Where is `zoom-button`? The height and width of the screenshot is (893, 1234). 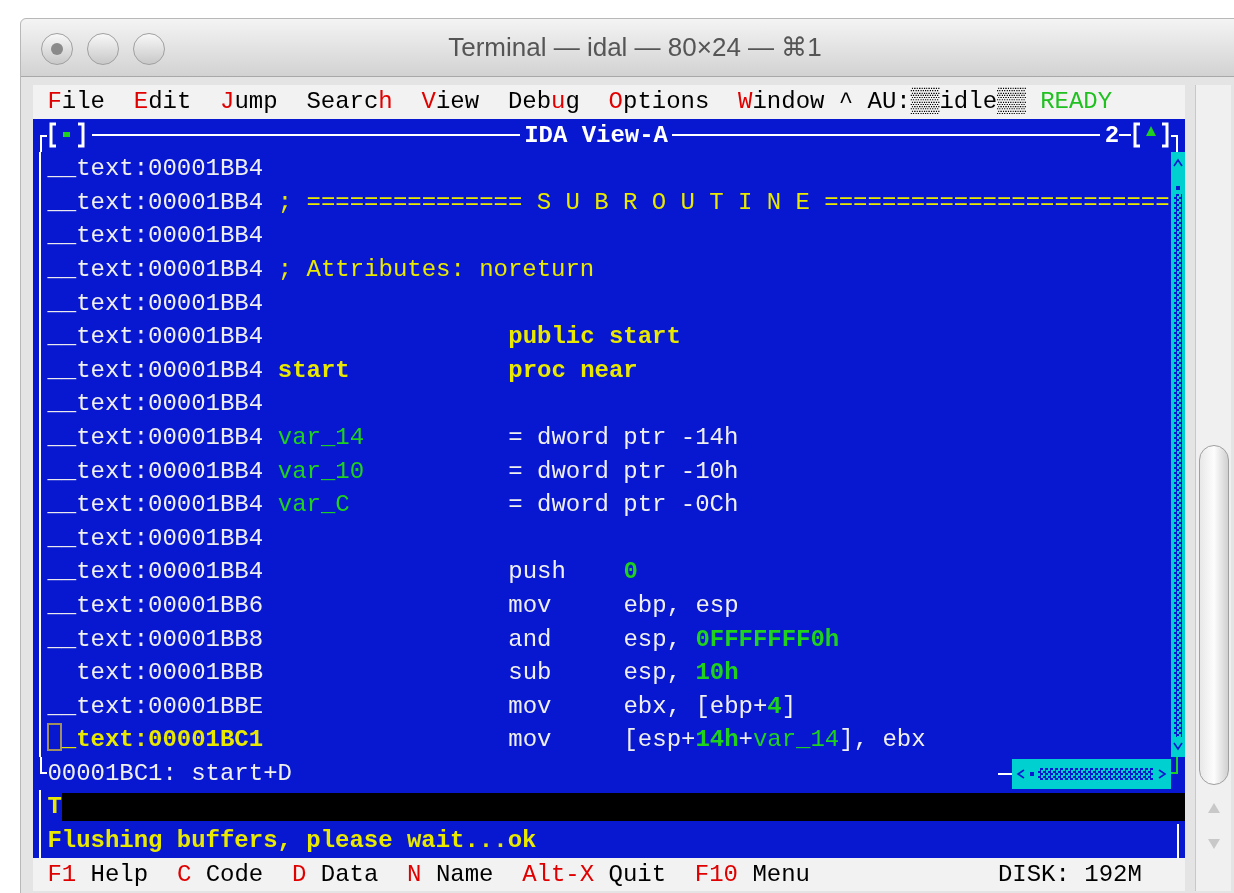
zoom-button is located at coordinates (149, 49).